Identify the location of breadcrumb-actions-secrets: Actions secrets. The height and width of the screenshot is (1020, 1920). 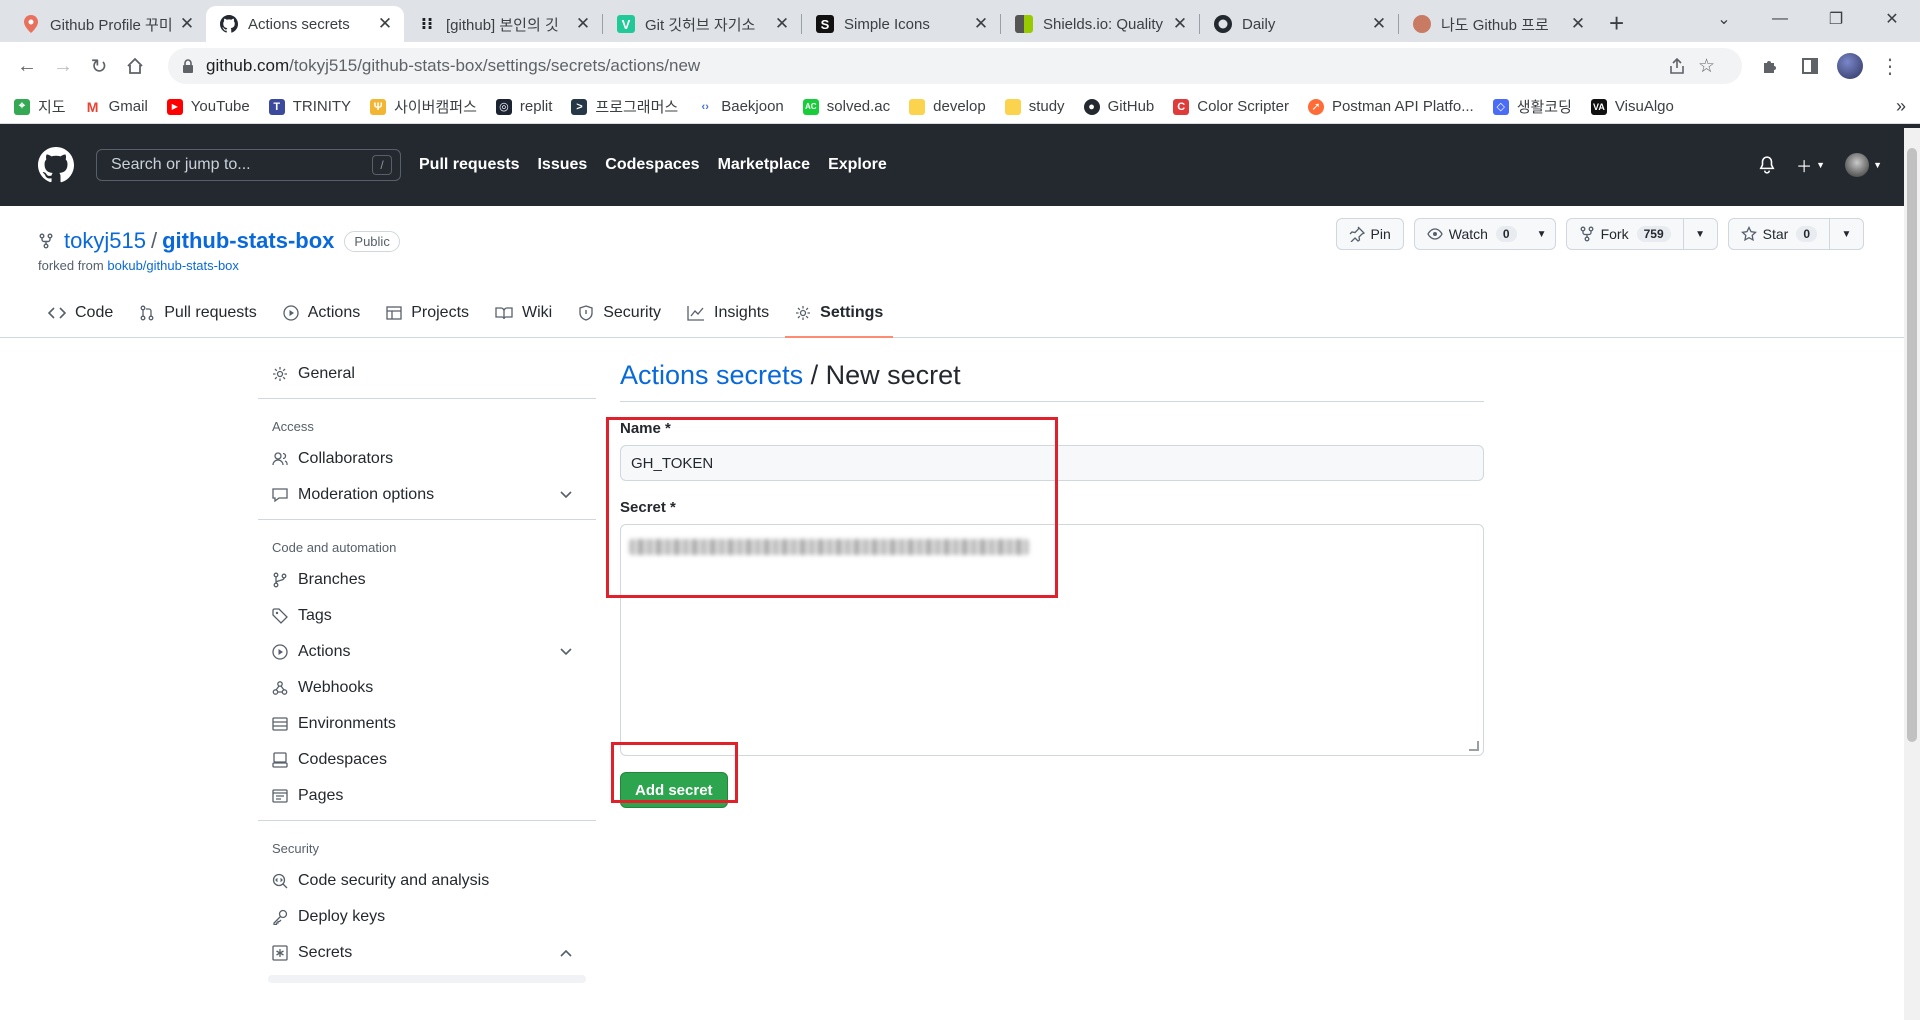
(711, 375).